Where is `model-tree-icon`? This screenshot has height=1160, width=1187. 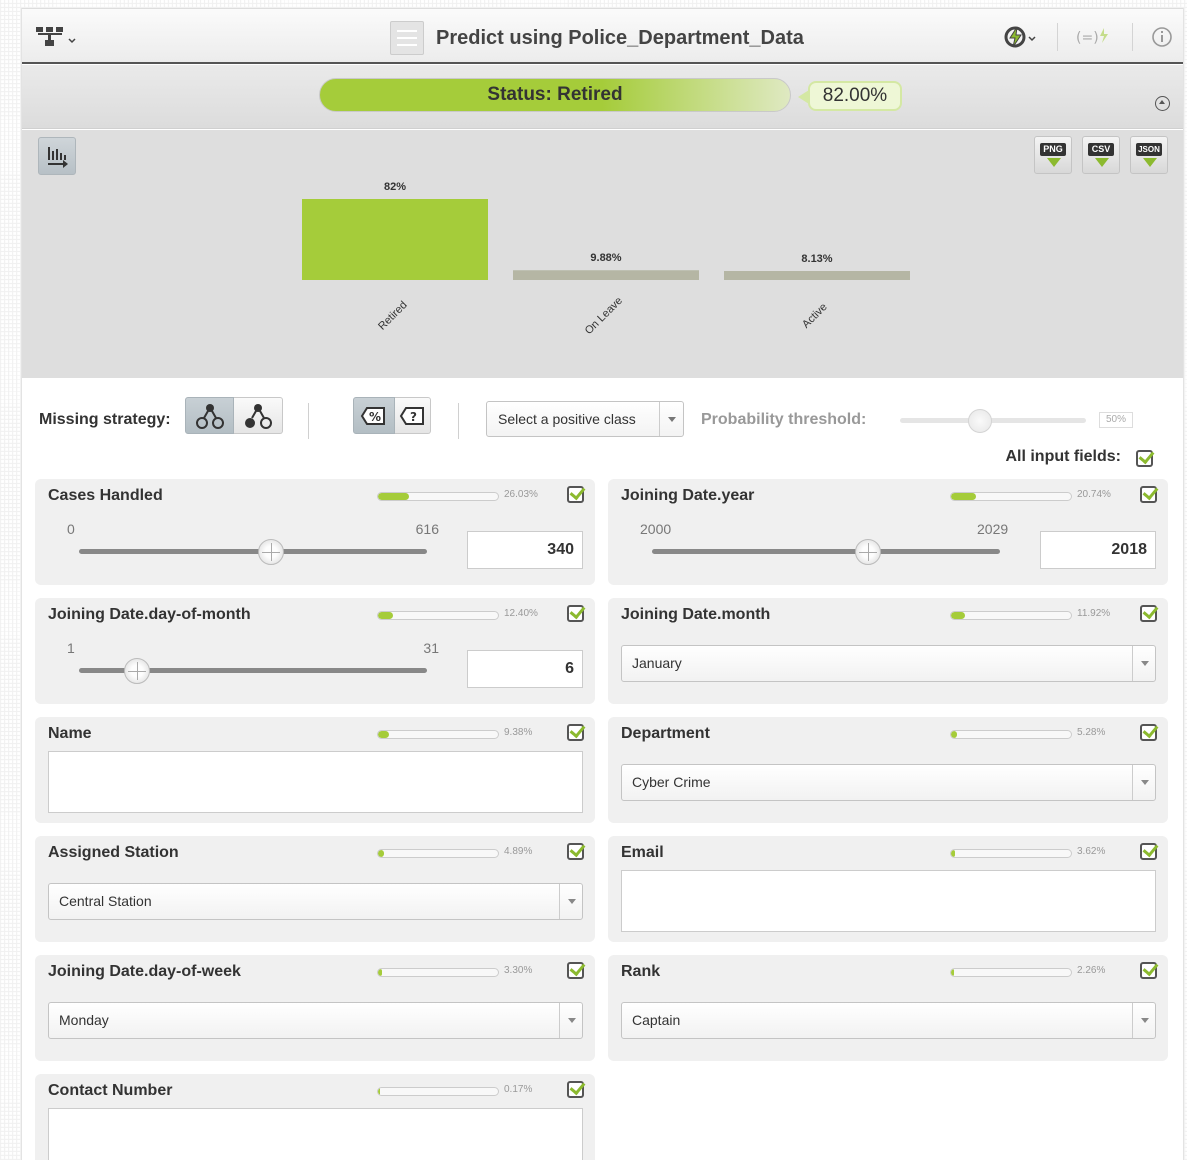
model-tree-icon is located at coordinates (60, 38).